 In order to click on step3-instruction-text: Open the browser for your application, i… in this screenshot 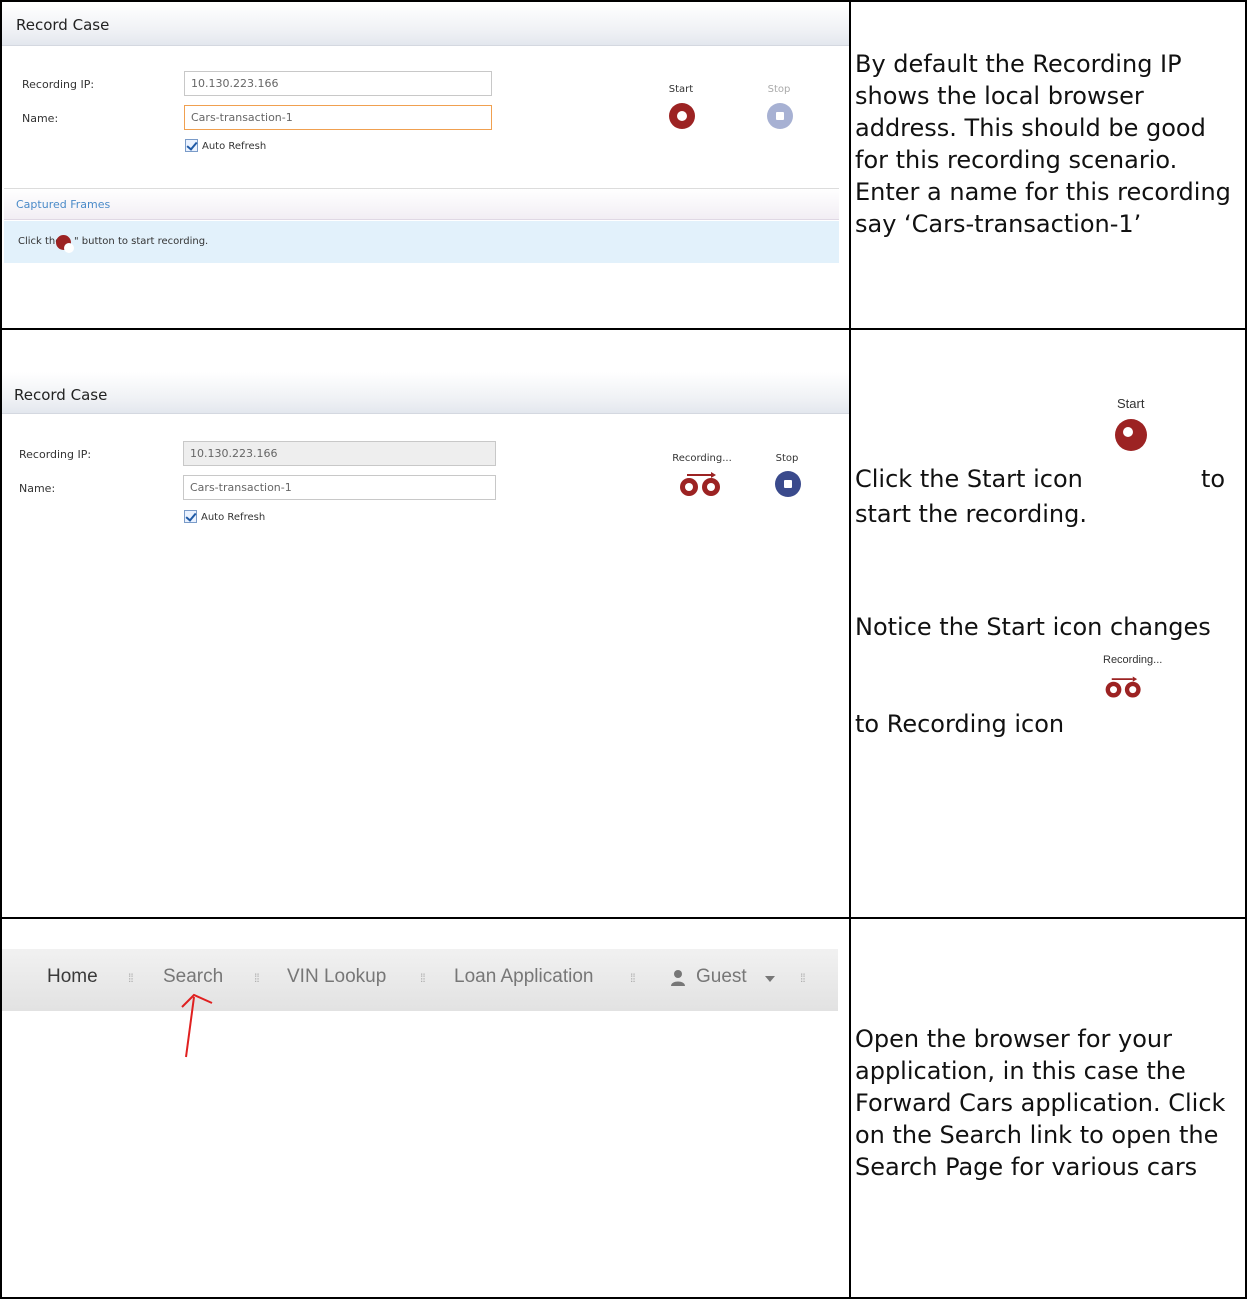, I will do `click(1040, 1103)`.